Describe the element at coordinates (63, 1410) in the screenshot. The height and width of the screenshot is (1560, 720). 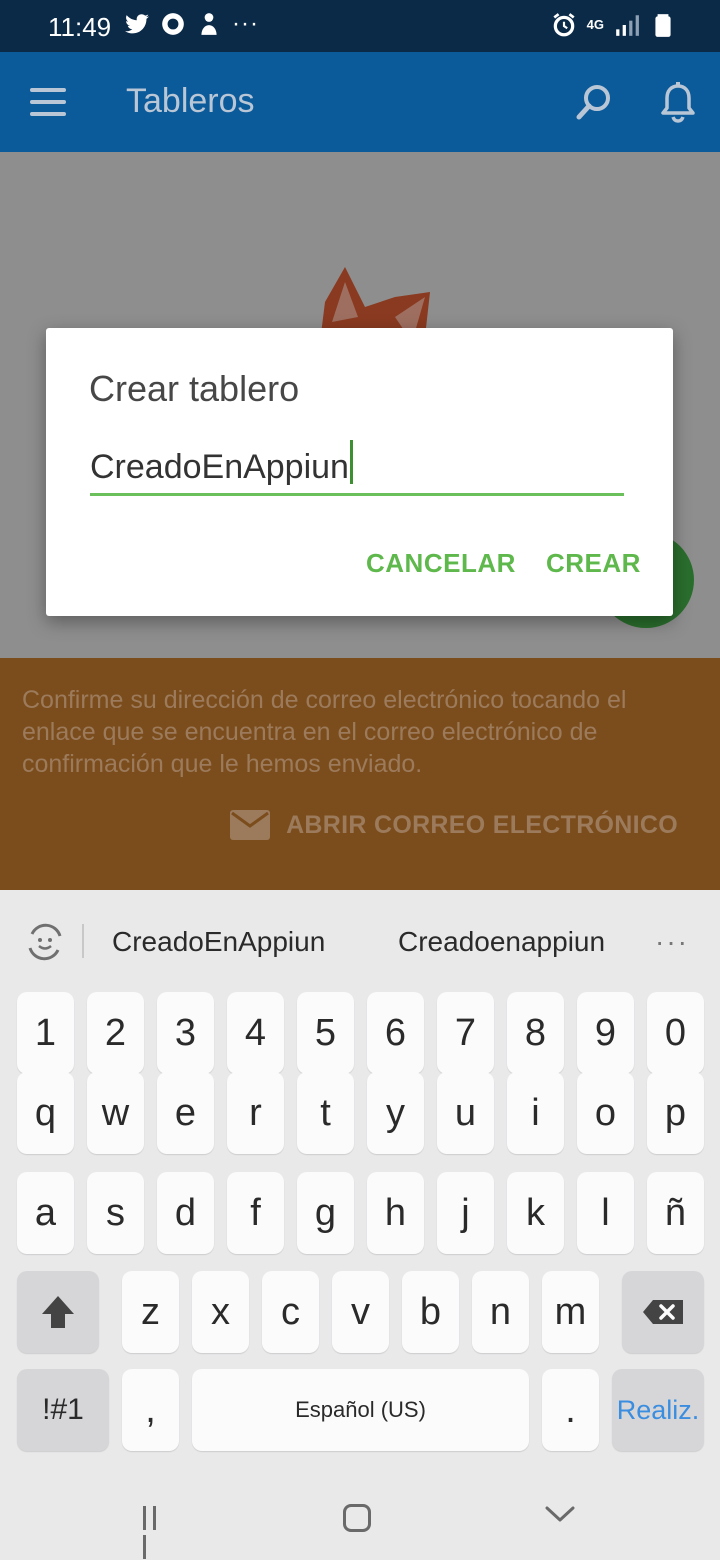
I see `symbols-key: !#1` at that location.